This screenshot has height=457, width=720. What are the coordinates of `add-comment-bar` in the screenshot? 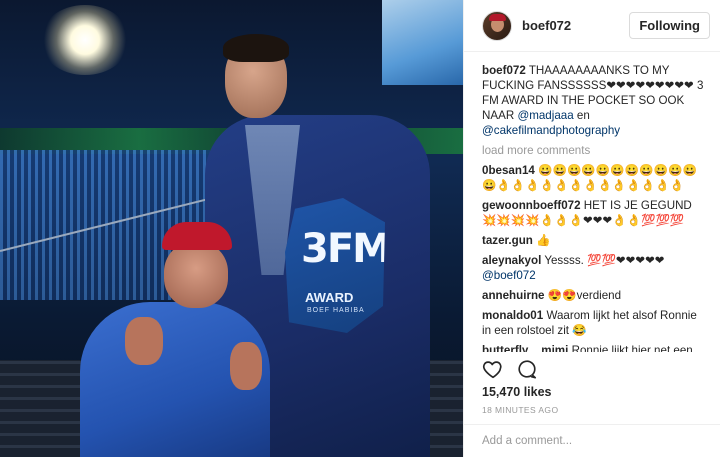 It's located at (592, 440).